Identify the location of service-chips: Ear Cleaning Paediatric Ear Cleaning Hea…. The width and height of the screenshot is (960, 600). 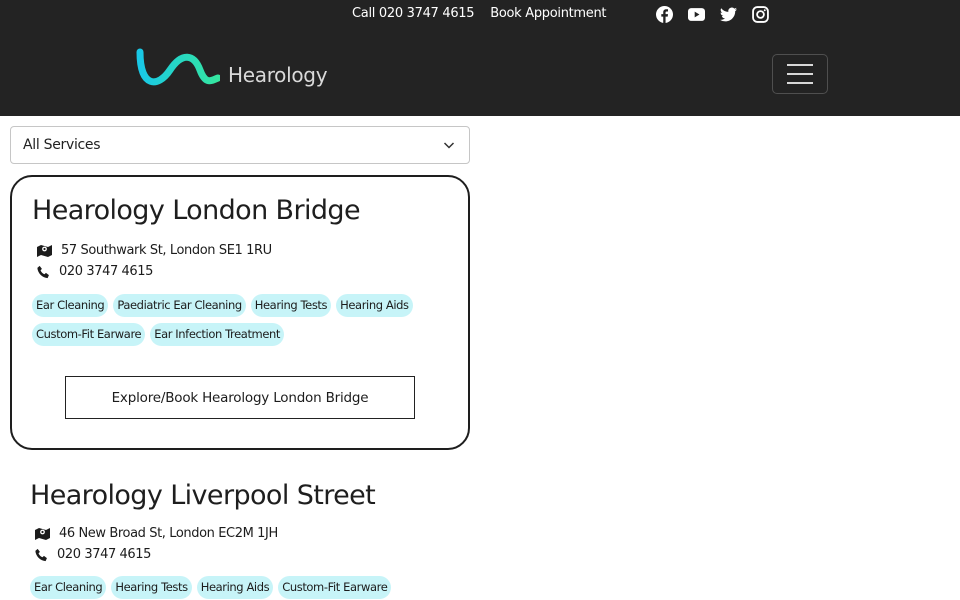
(242, 320).